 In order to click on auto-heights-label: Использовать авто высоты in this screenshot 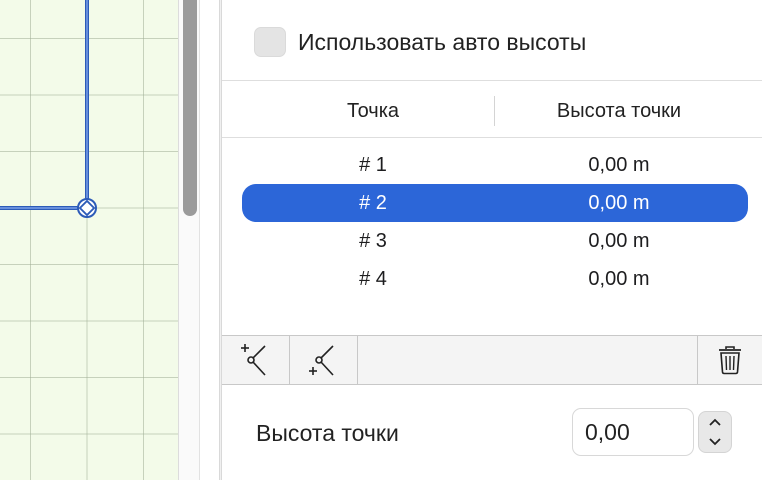, I will do `click(442, 41)`.